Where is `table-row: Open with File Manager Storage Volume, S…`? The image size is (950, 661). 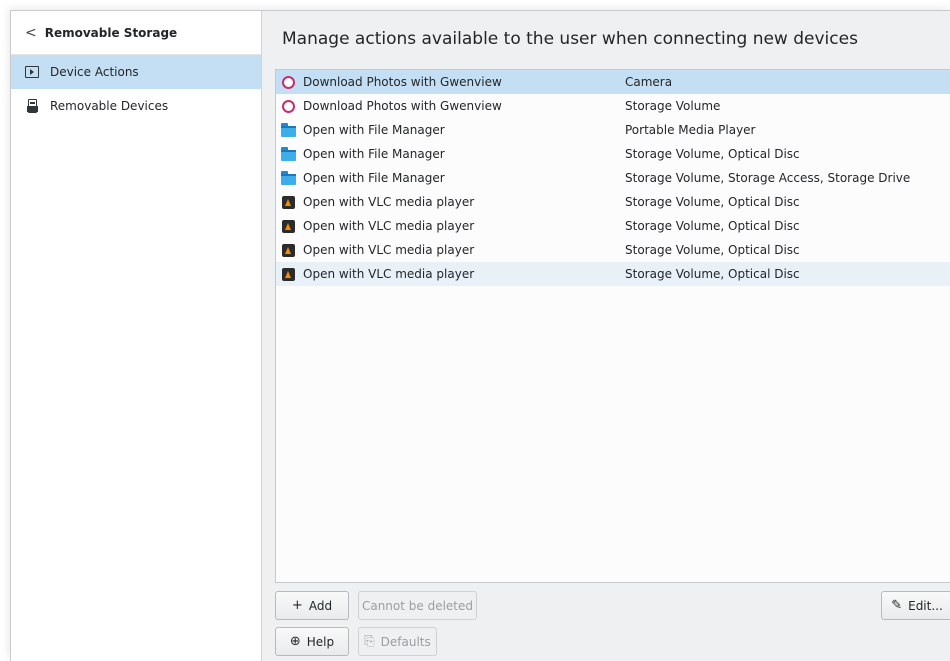
table-row: Open with File Manager Storage Volume, S… is located at coordinates (613, 178).